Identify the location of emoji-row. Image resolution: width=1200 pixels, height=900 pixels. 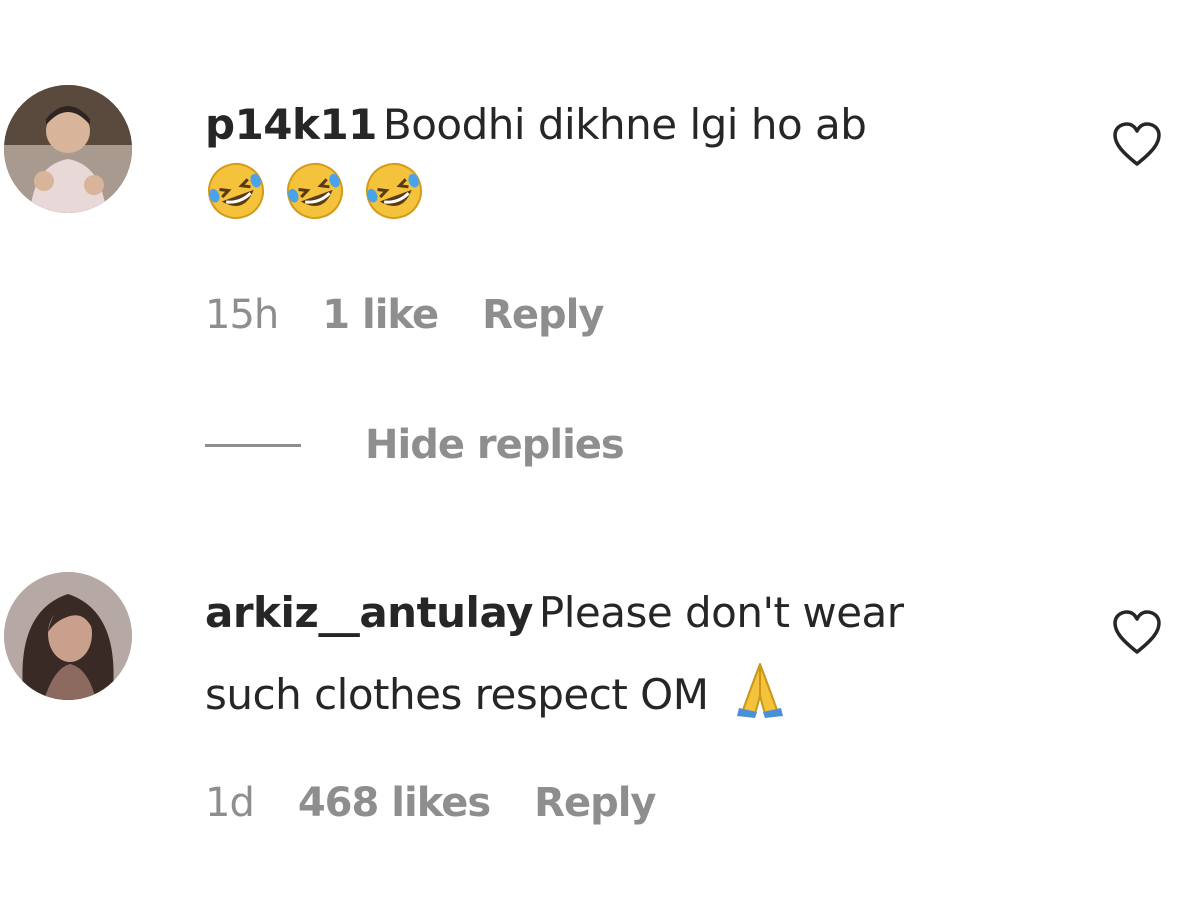
(635, 193).